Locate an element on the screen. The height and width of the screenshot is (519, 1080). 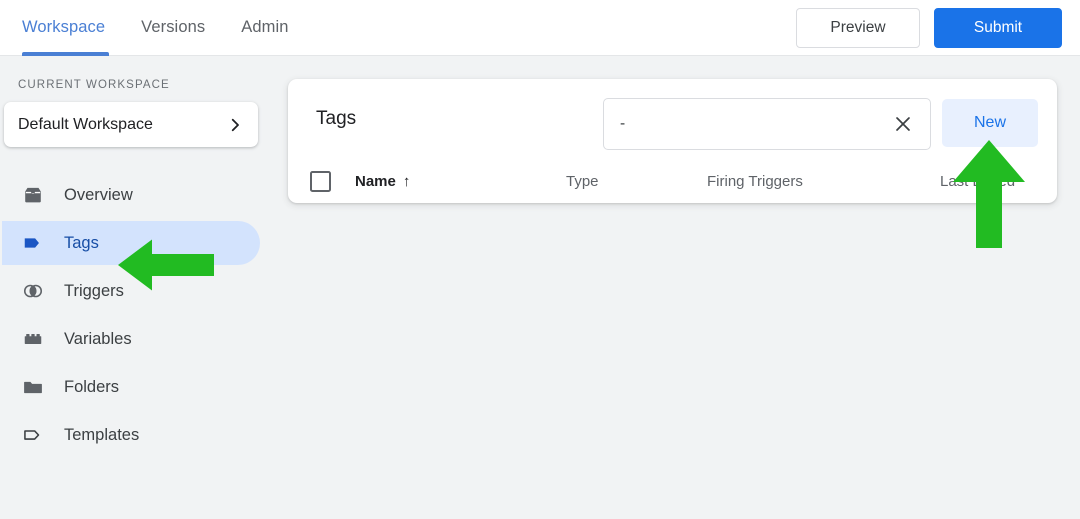
sidebar-item-variables: Variables is located at coordinates (137, 339).